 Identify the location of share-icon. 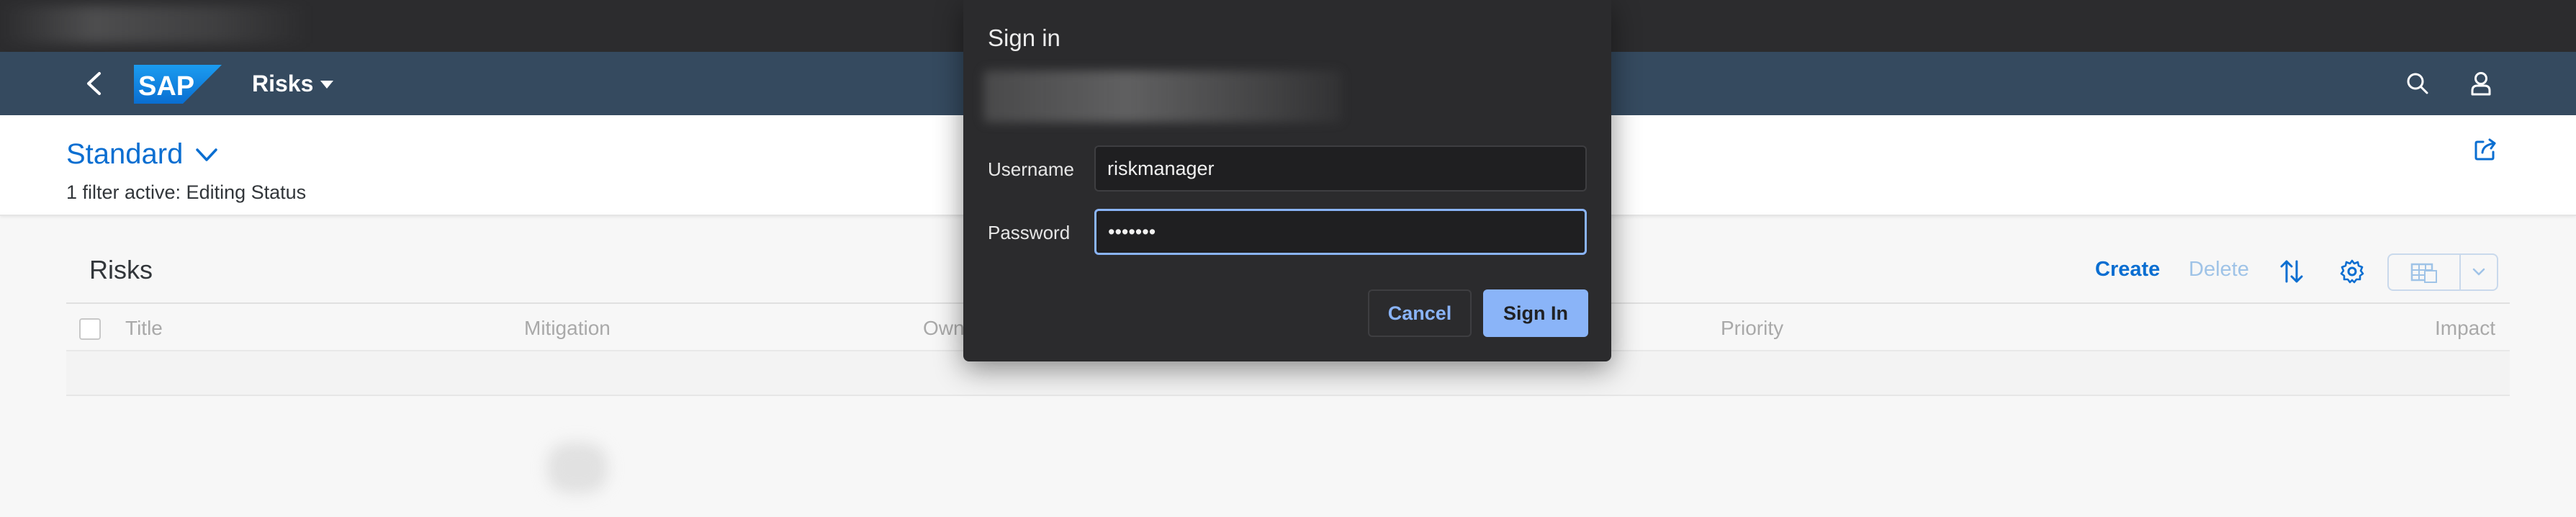
(2485, 149).